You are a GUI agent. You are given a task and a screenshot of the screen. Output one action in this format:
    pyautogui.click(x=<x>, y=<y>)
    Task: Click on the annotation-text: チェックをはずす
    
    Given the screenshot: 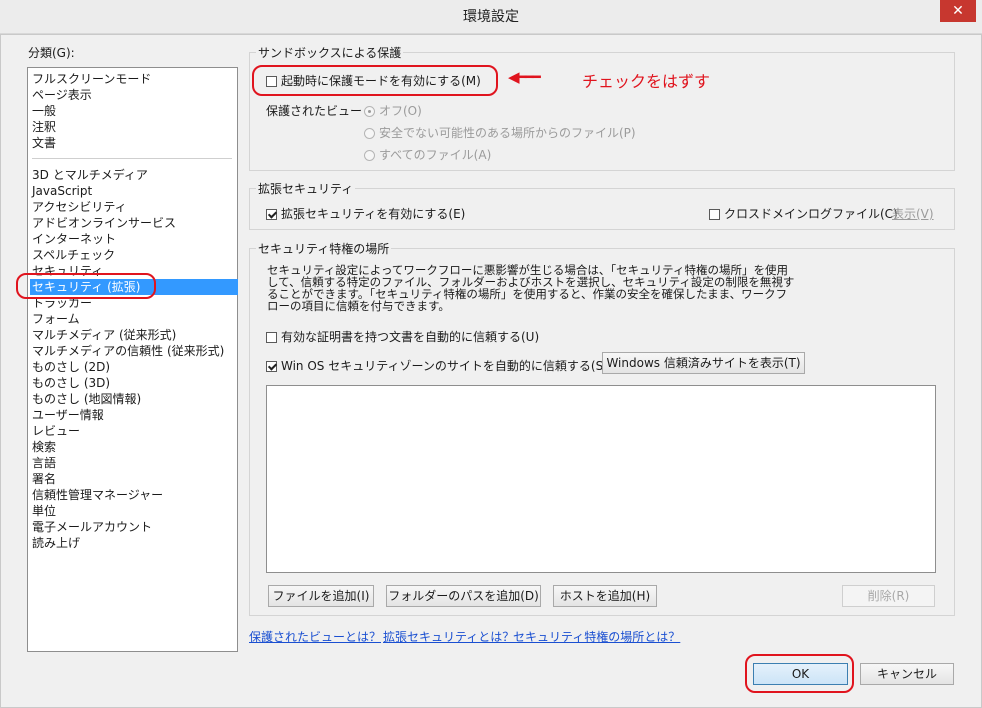 What is the action you would take?
    pyautogui.click(x=646, y=81)
    